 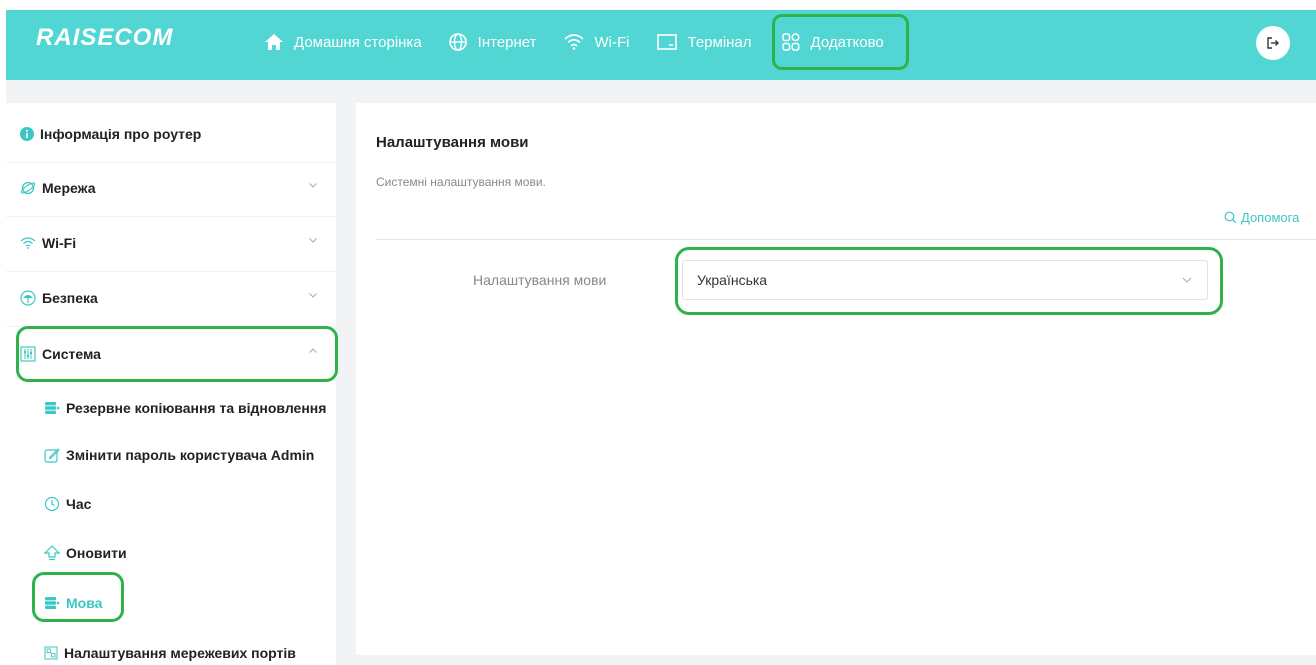 I want to click on nav-home: Домашня сторінка, so click(x=343, y=42).